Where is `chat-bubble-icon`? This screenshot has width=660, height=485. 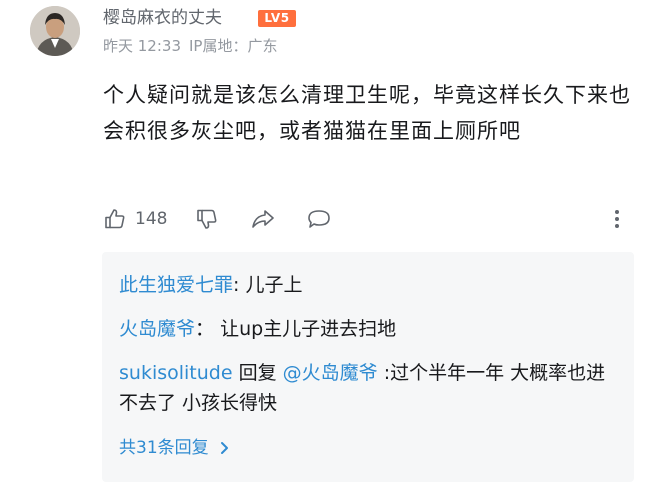 chat-bubble-icon is located at coordinates (319, 219).